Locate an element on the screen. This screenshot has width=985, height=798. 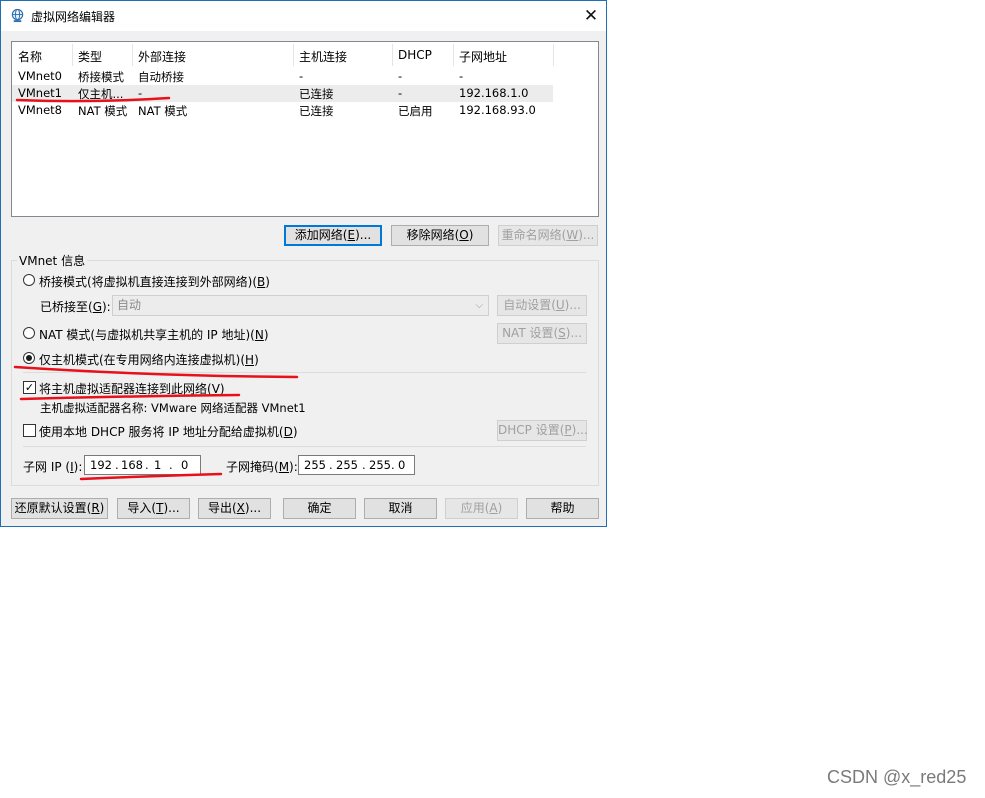
watermark: CSDN @x_red25 is located at coordinates (897, 777).